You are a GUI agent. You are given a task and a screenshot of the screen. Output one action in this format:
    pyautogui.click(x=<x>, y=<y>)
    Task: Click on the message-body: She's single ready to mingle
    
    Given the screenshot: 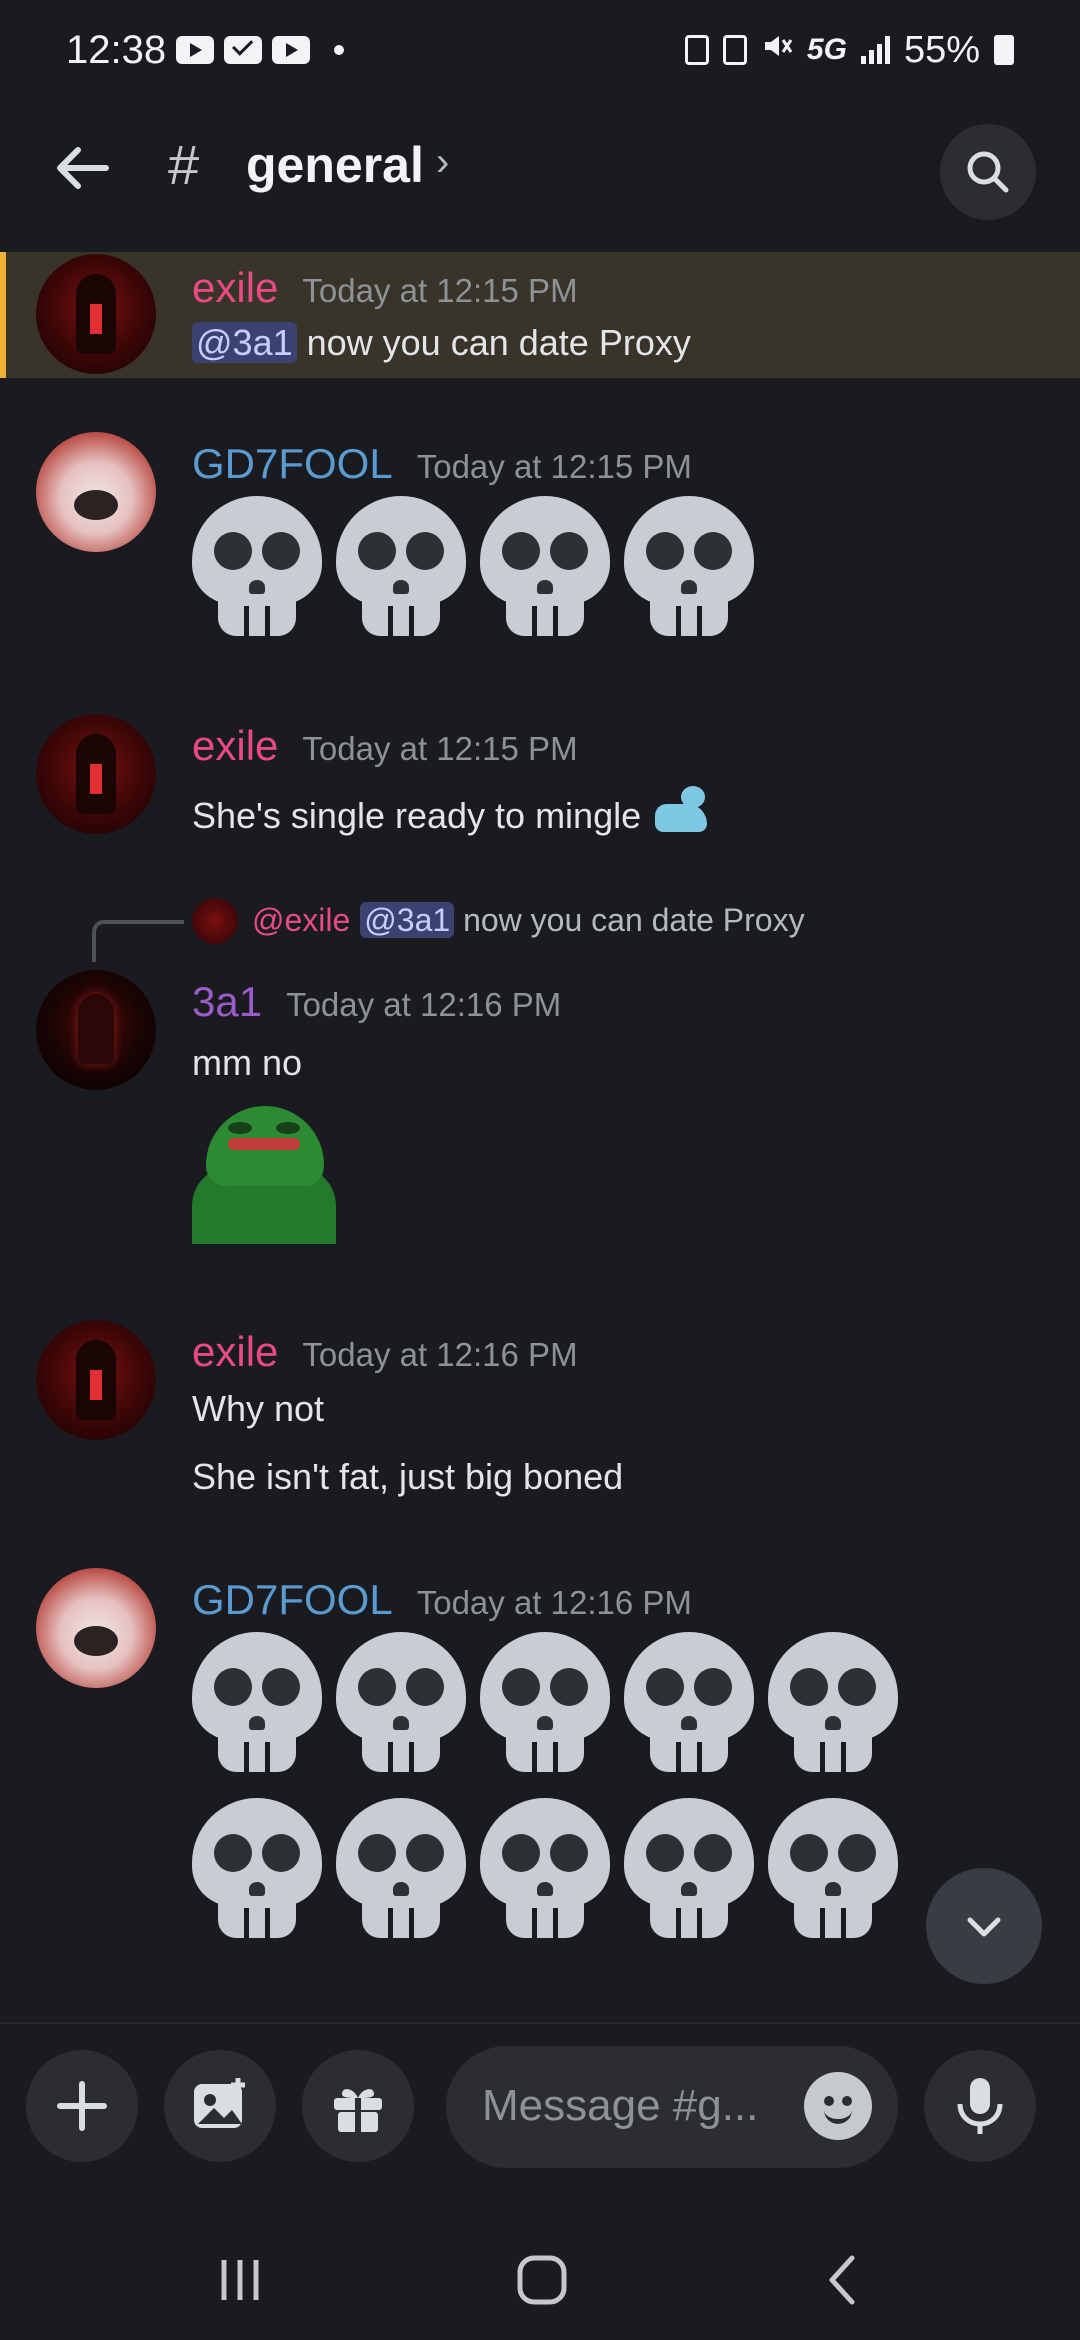 What is the action you would take?
    pyautogui.click(x=422, y=815)
    